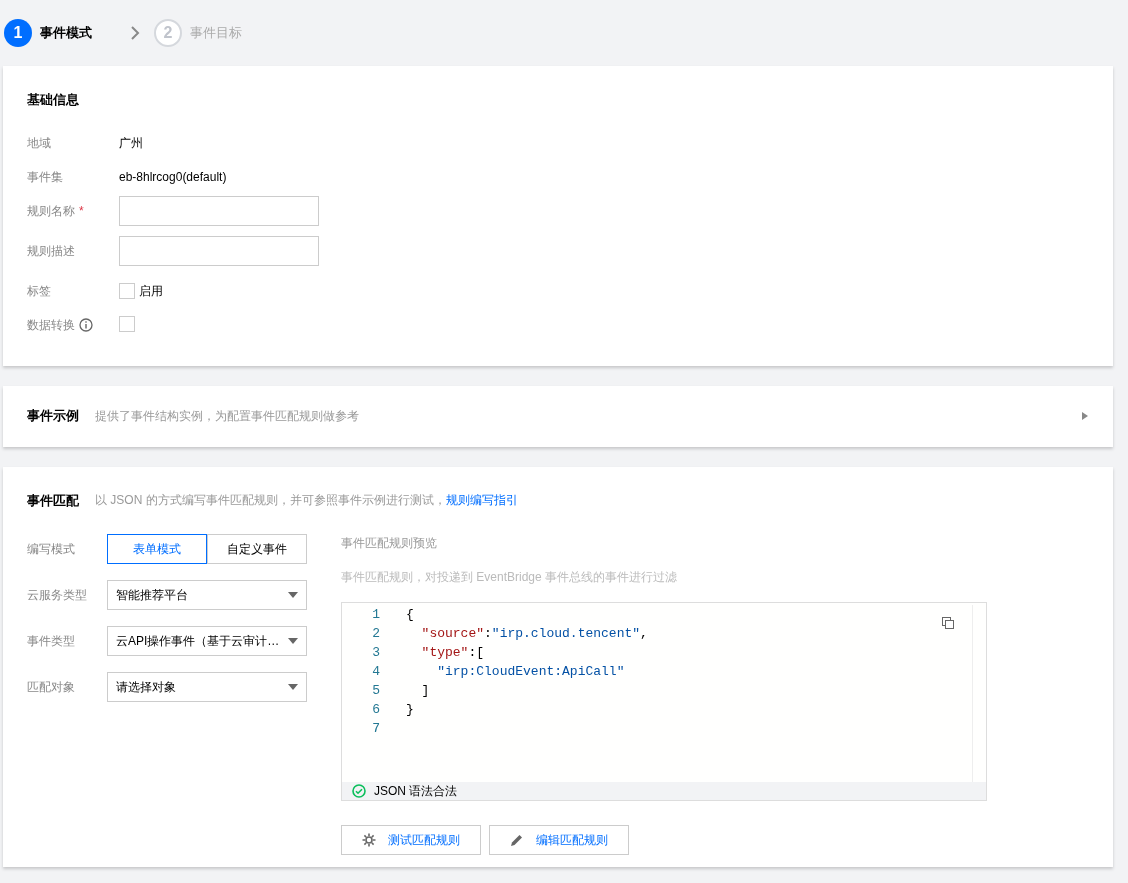  I want to click on action-button: 编辑匹配规则, so click(559, 840).